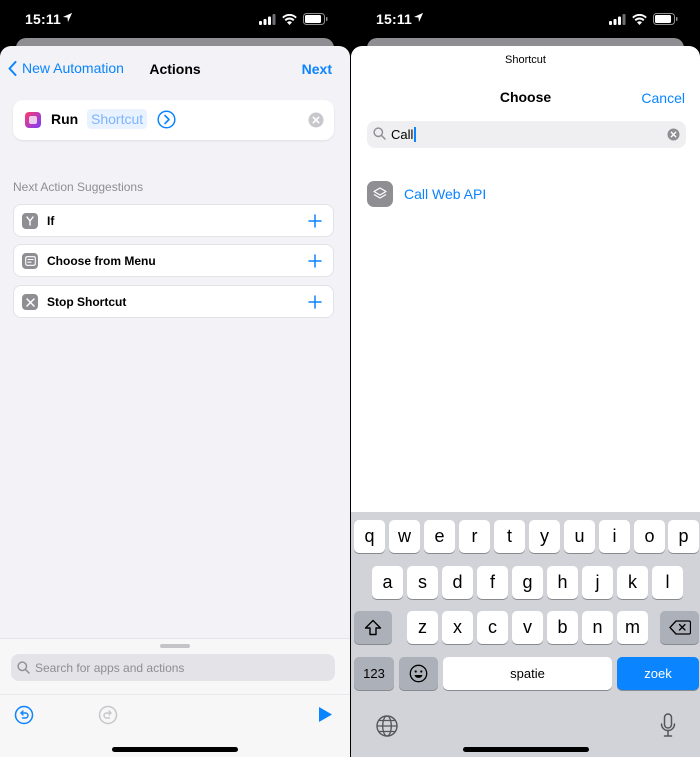 The image size is (700, 757). Describe the element at coordinates (526, 194) in the screenshot. I see `search-result-item: Call Web API` at that location.